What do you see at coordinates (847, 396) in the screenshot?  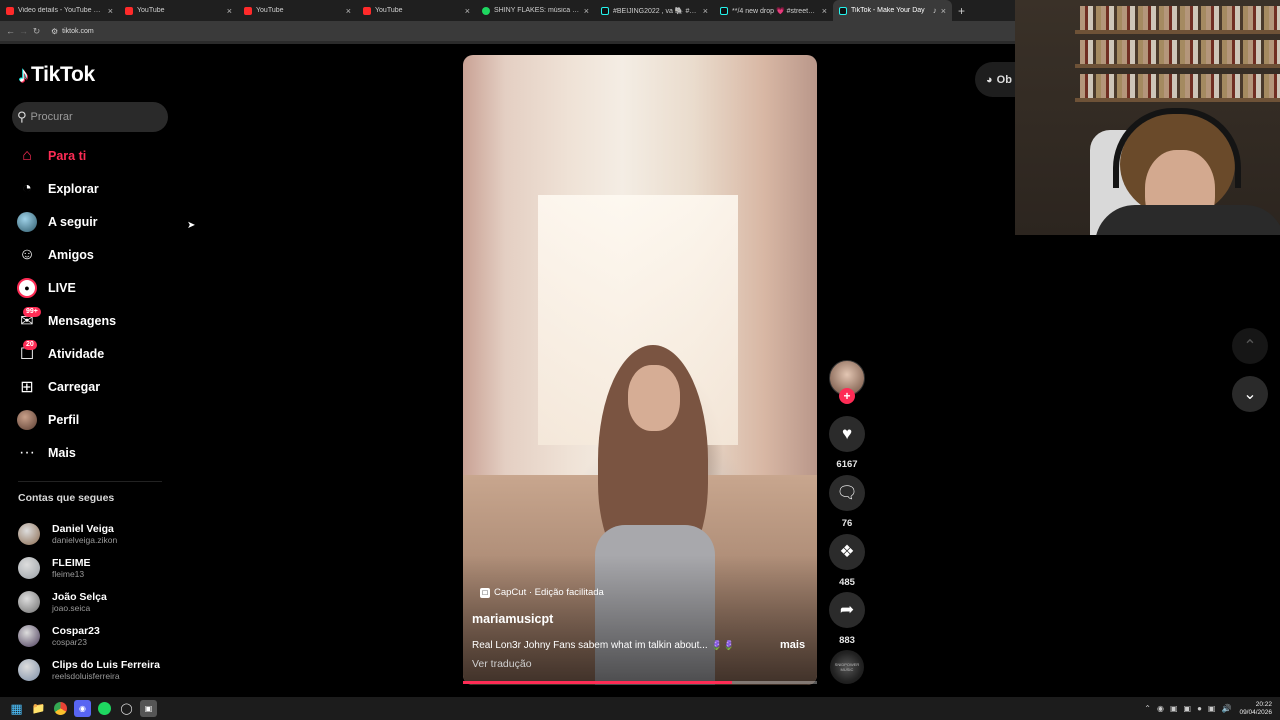 I see `follow-plus-icon: +` at bounding box center [847, 396].